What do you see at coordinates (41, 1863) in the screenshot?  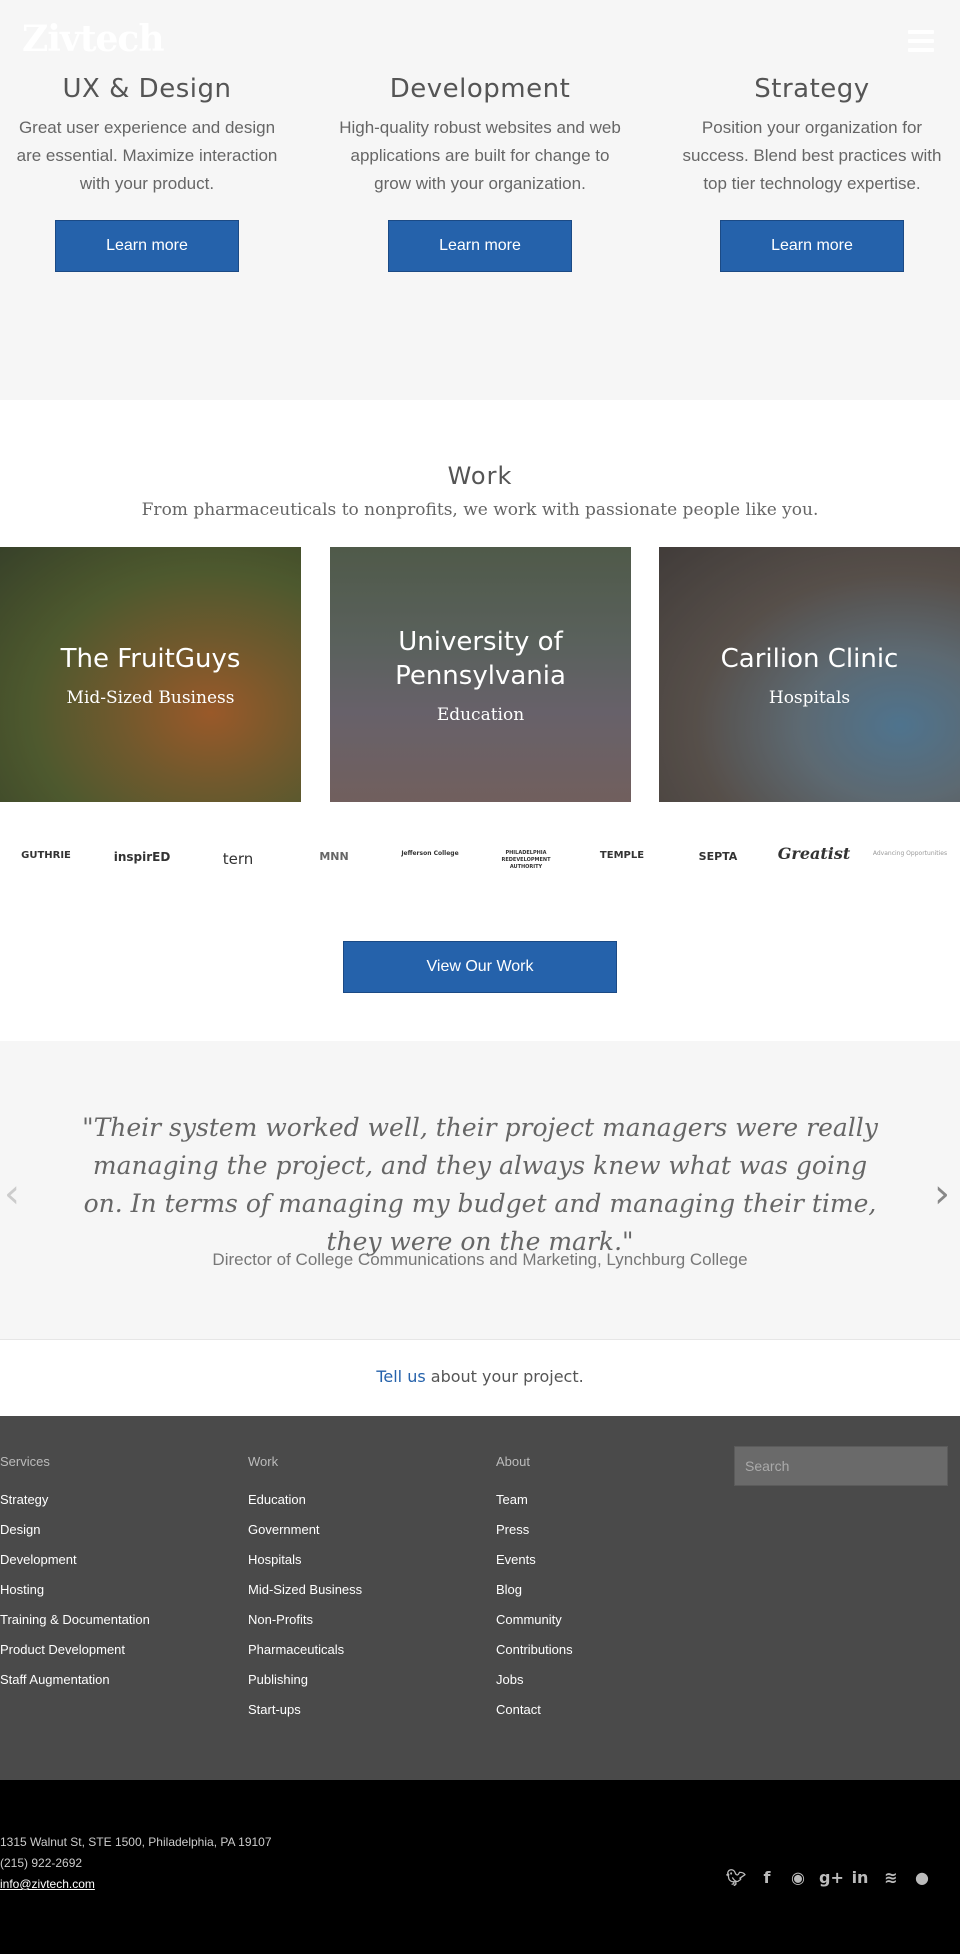 I see `phone: (215) 922-2692` at bounding box center [41, 1863].